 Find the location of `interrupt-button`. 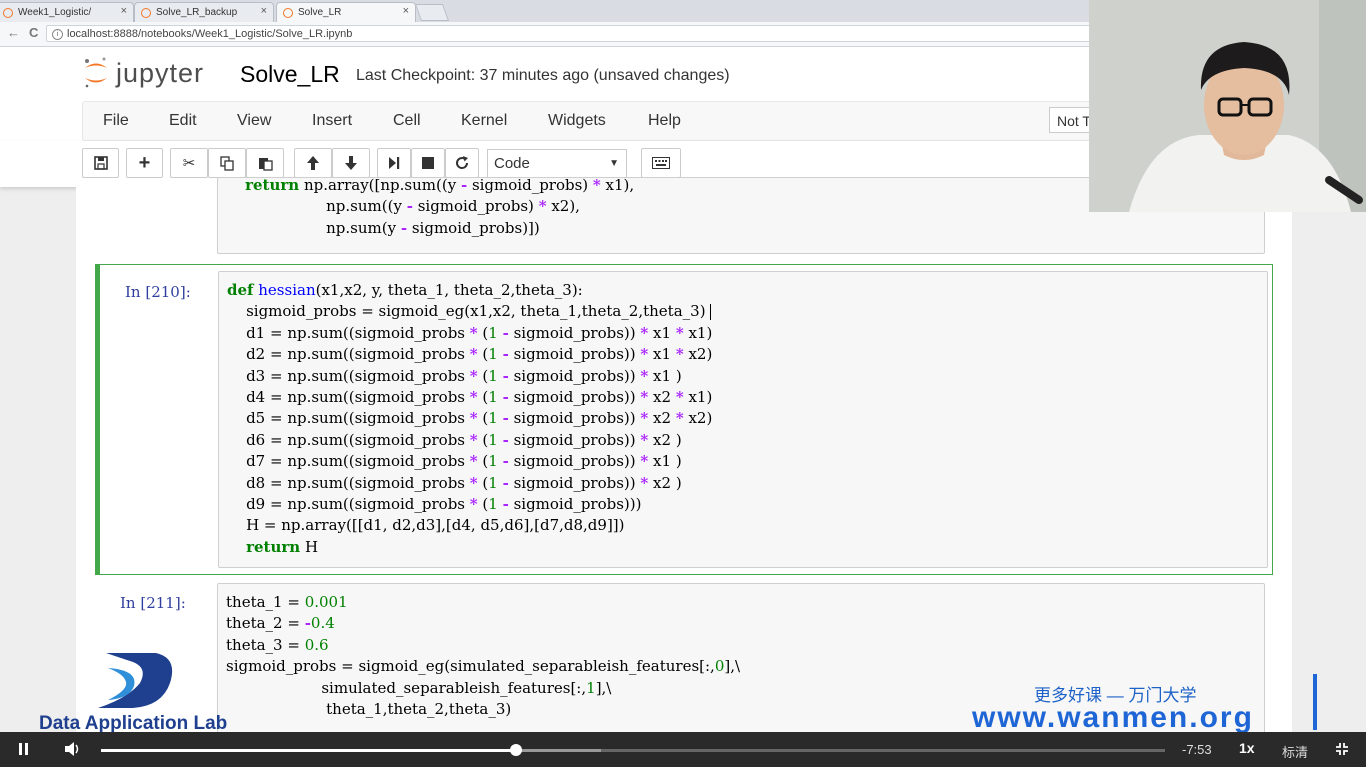

interrupt-button is located at coordinates (428, 163).